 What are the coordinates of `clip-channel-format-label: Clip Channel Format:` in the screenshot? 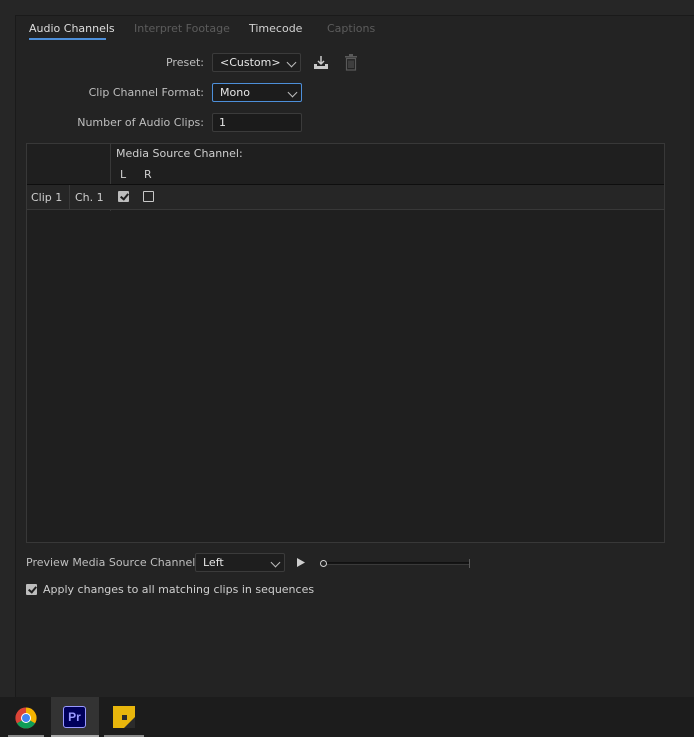 It's located at (146, 92).